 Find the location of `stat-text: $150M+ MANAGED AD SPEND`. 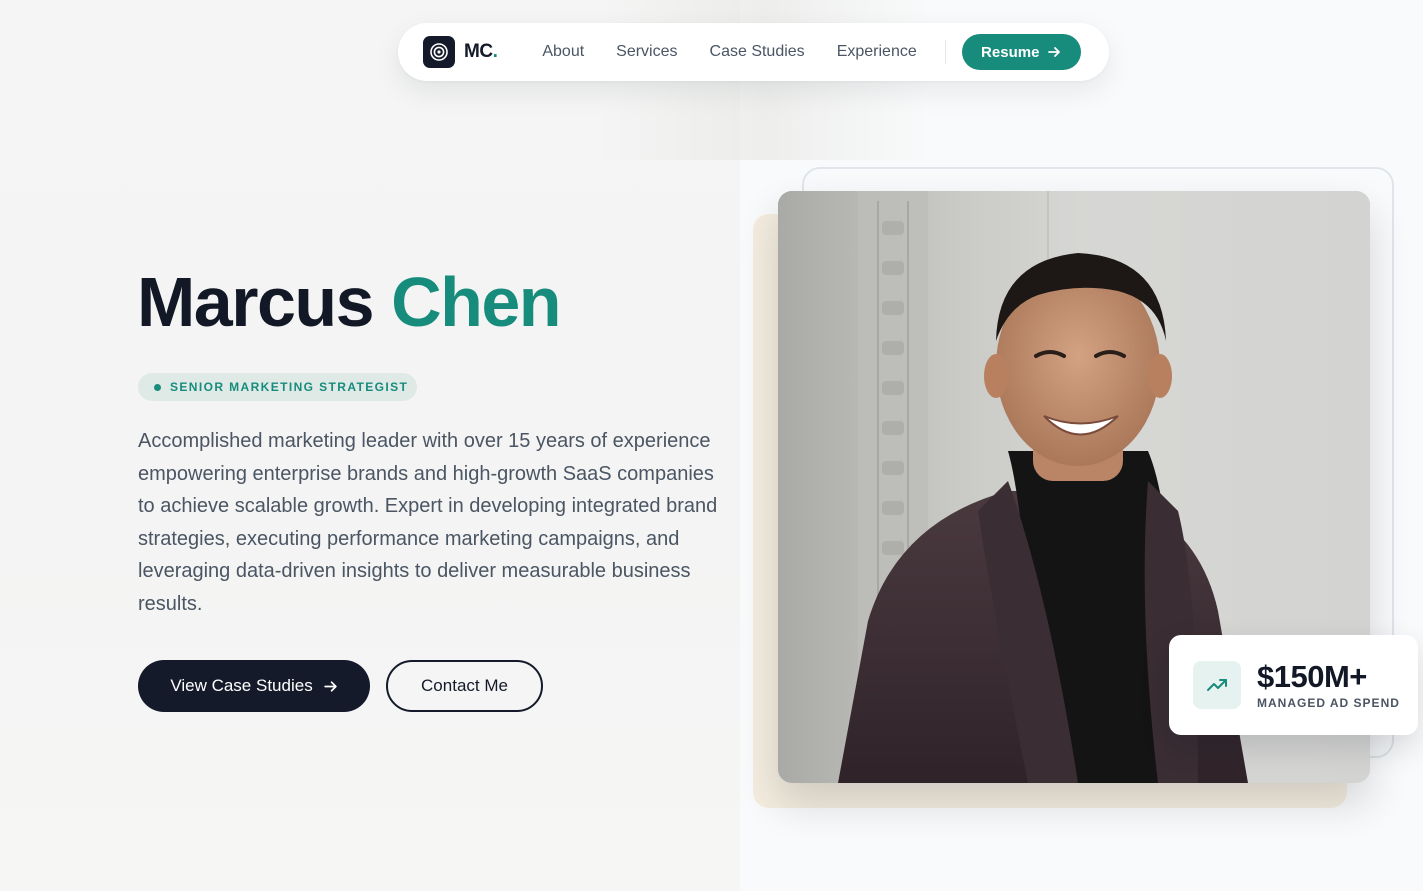

stat-text: $150M+ MANAGED AD SPEND is located at coordinates (1328, 685).